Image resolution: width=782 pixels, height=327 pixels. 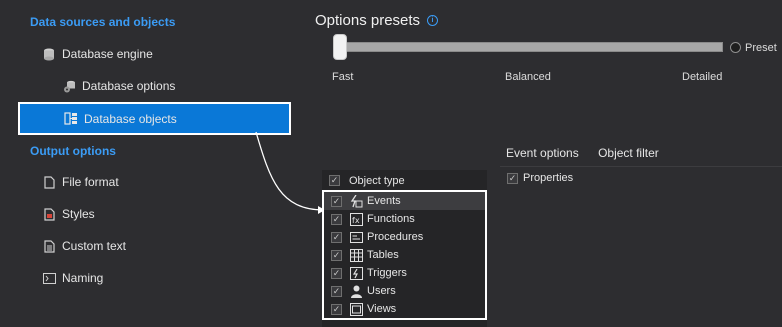 What do you see at coordinates (530, 47) in the screenshot?
I see `presets-slider-track` at bounding box center [530, 47].